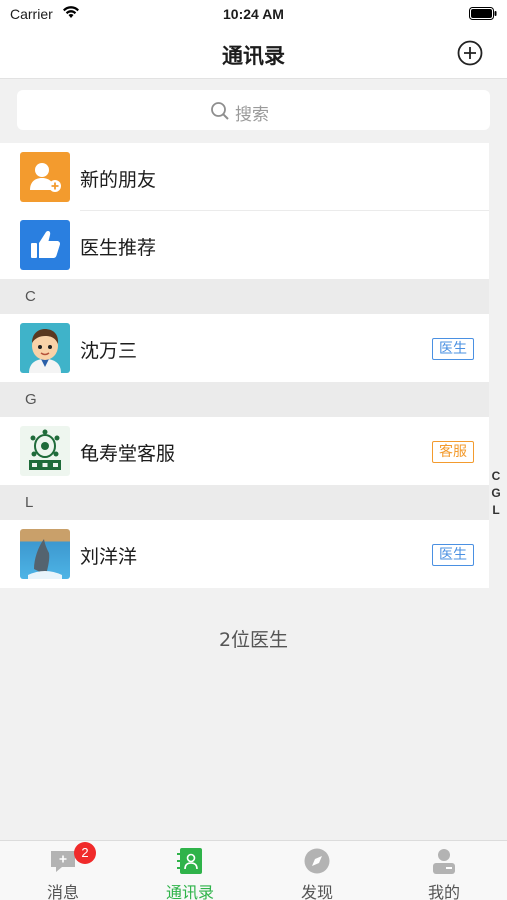  I want to click on index-letter-l: L, so click(496, 510).